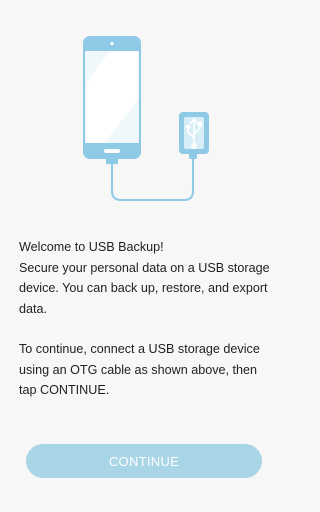  I want to click on phone-icon, so click(112, 97).